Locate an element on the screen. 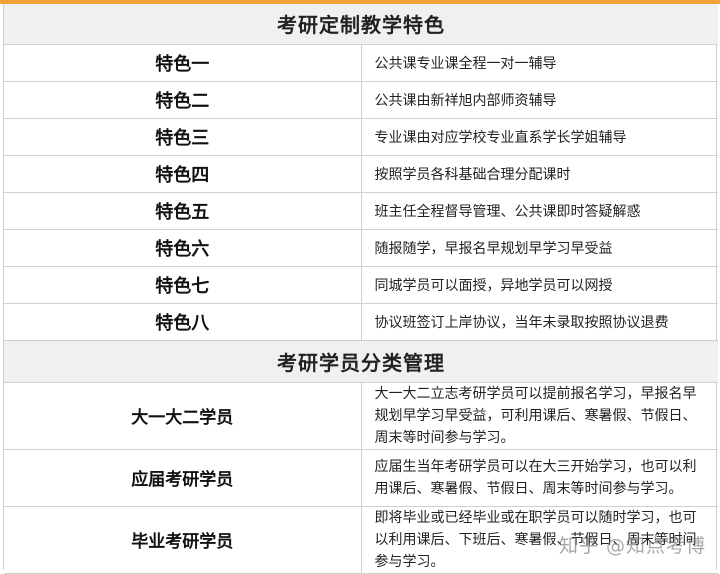 The image size is (720, 574). table-row: 特色七 同城学员可以面授，异地学员可以网授 is located at coordinates (361, 285).